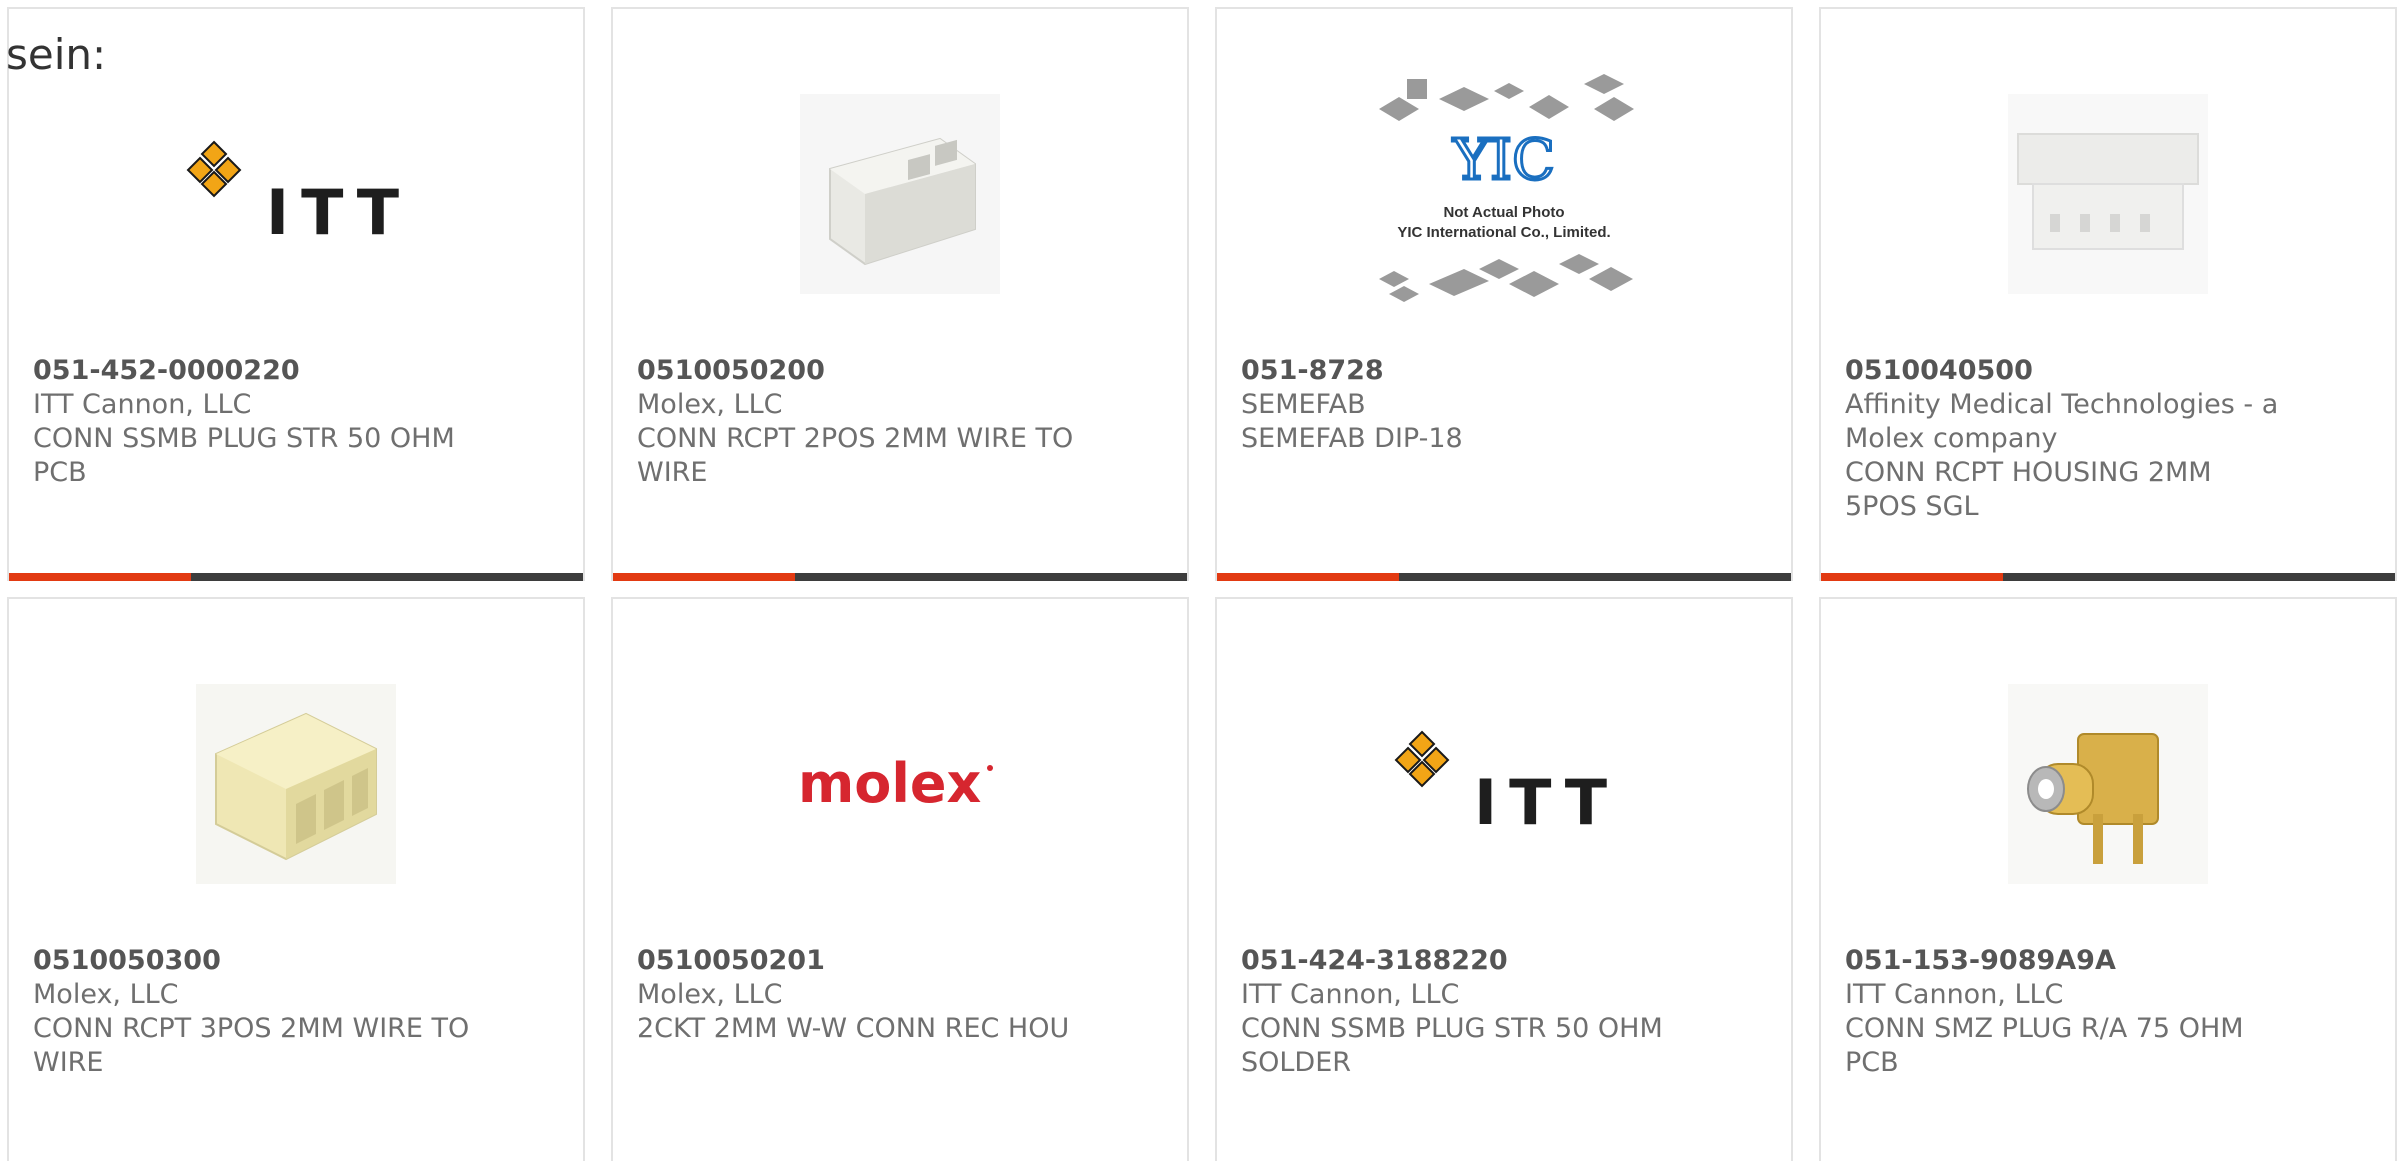  Describe the element at coordinates (1303, 404) in the screenshot. I see `manufacturer-name: SEMEFAB` at that location.